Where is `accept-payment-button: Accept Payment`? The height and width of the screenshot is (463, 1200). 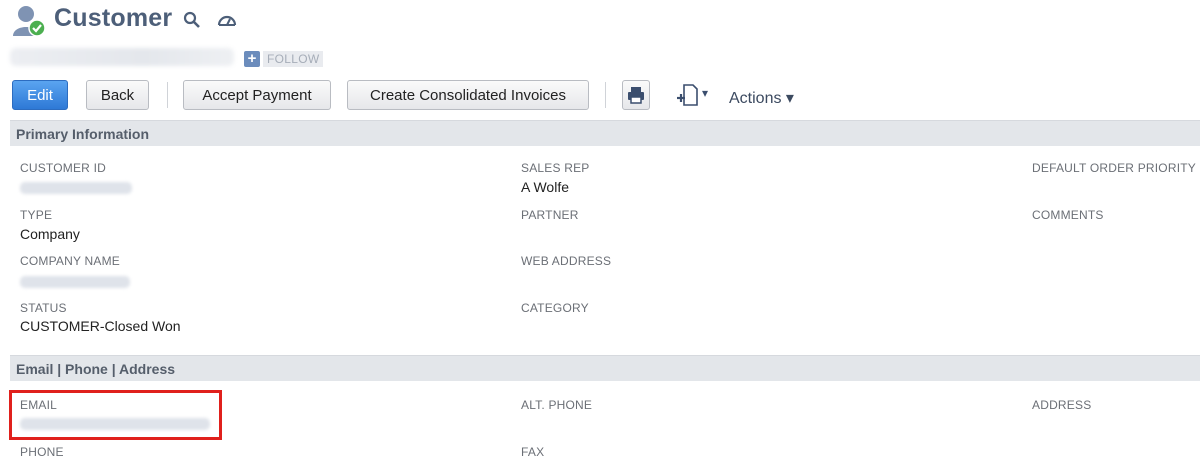
accept-payment-button: Accept Payment is located at coordinates (257, 95).